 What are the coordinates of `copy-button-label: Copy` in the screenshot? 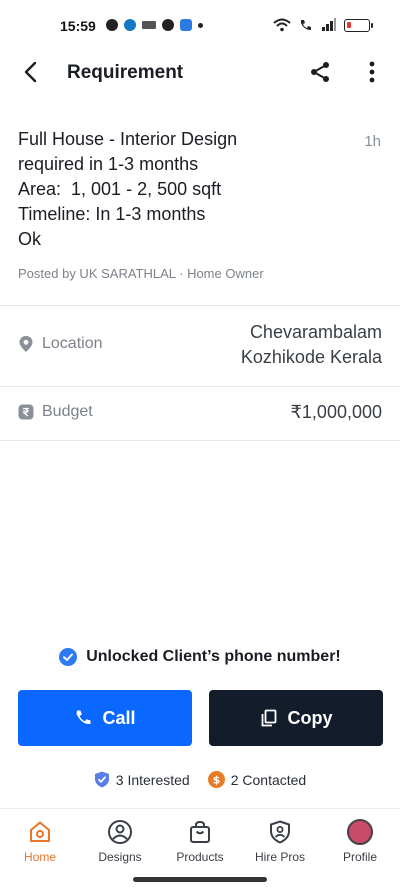 It's located at (310, 717).